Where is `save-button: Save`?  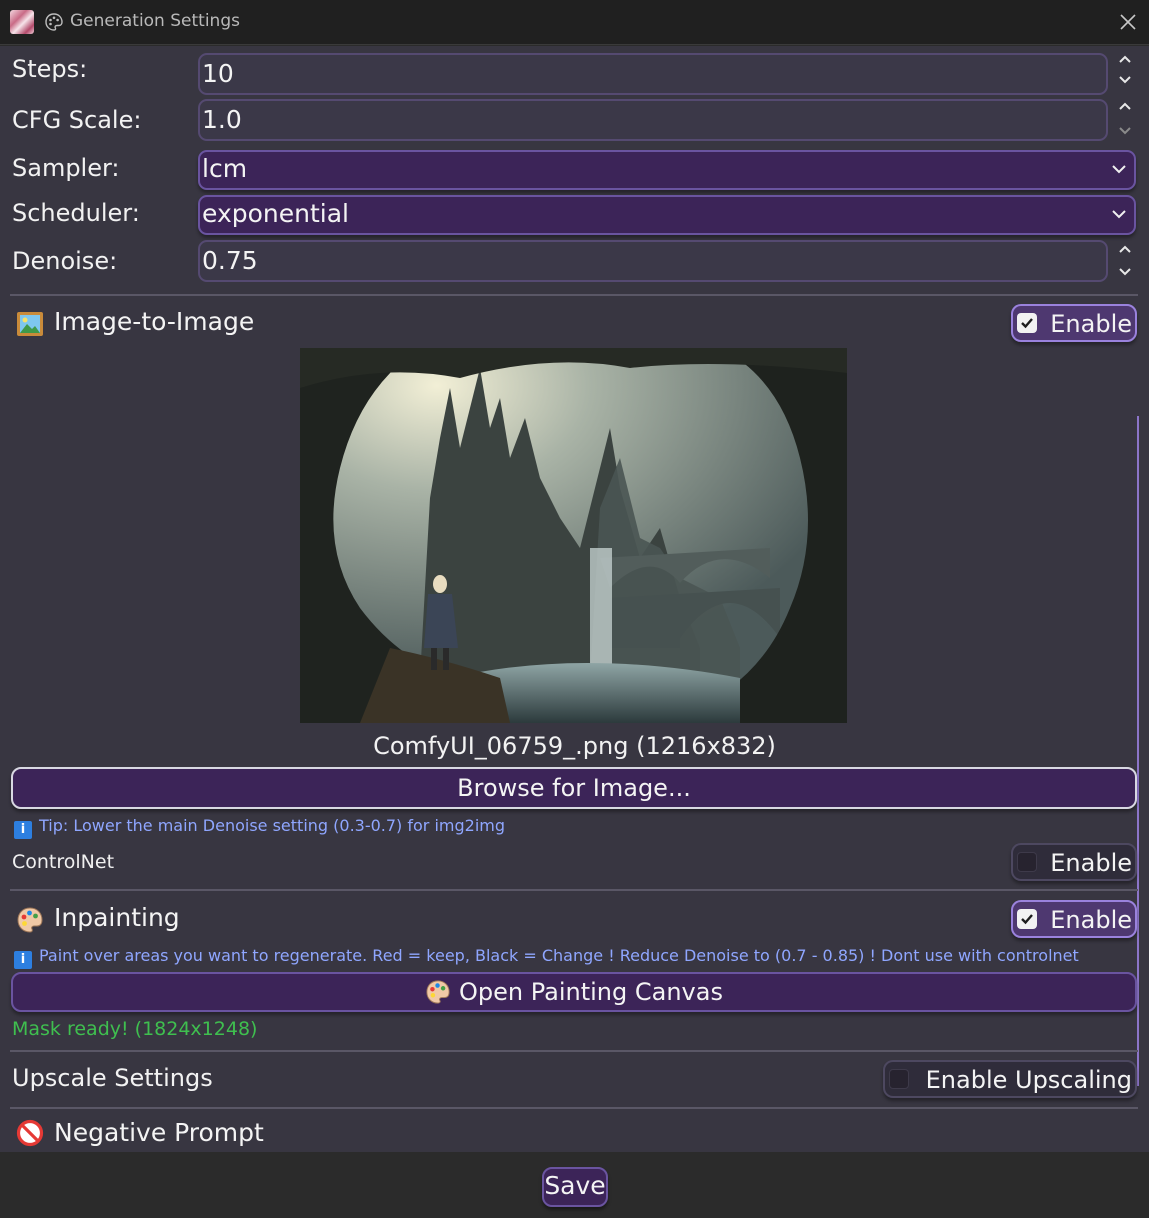
save-button: Save is located at coordinates (575, 1187).